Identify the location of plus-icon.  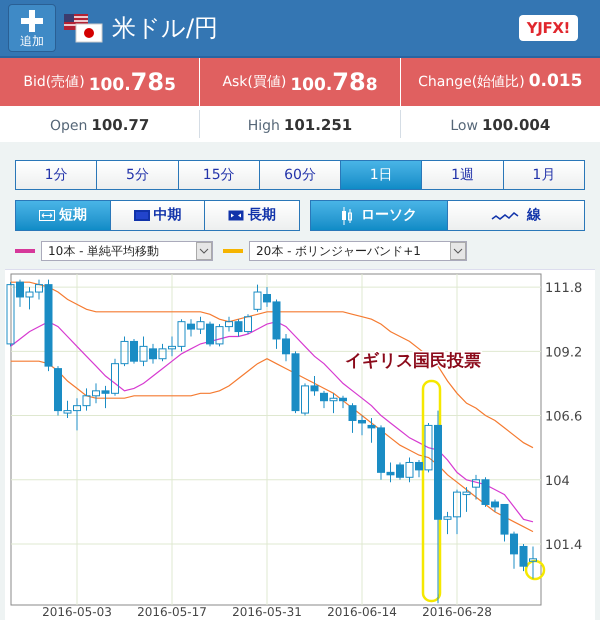
(32, 21).